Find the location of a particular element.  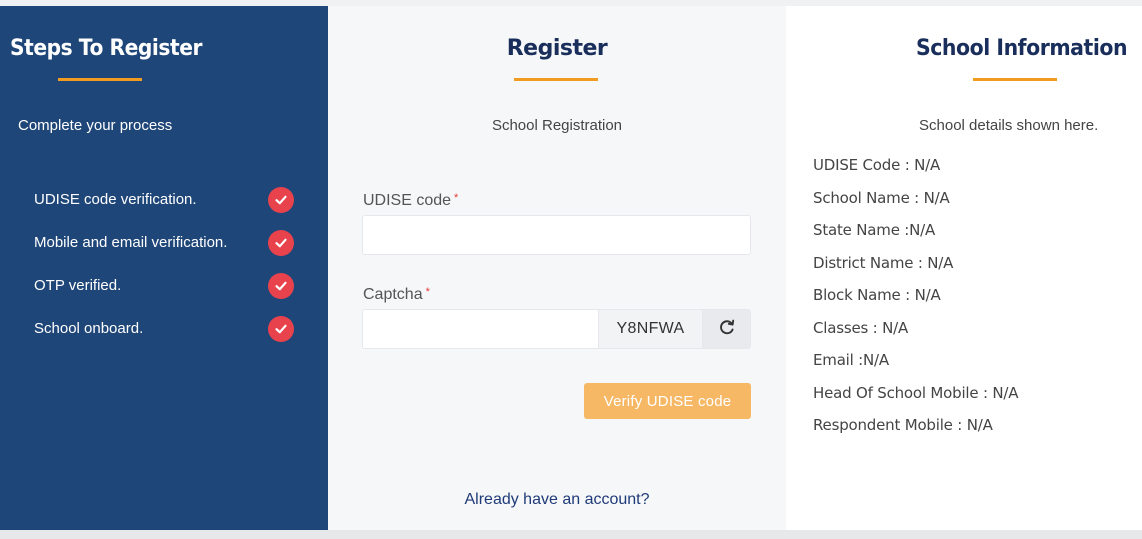

school-info-title: School Information is located at coordinates (1022, 48).